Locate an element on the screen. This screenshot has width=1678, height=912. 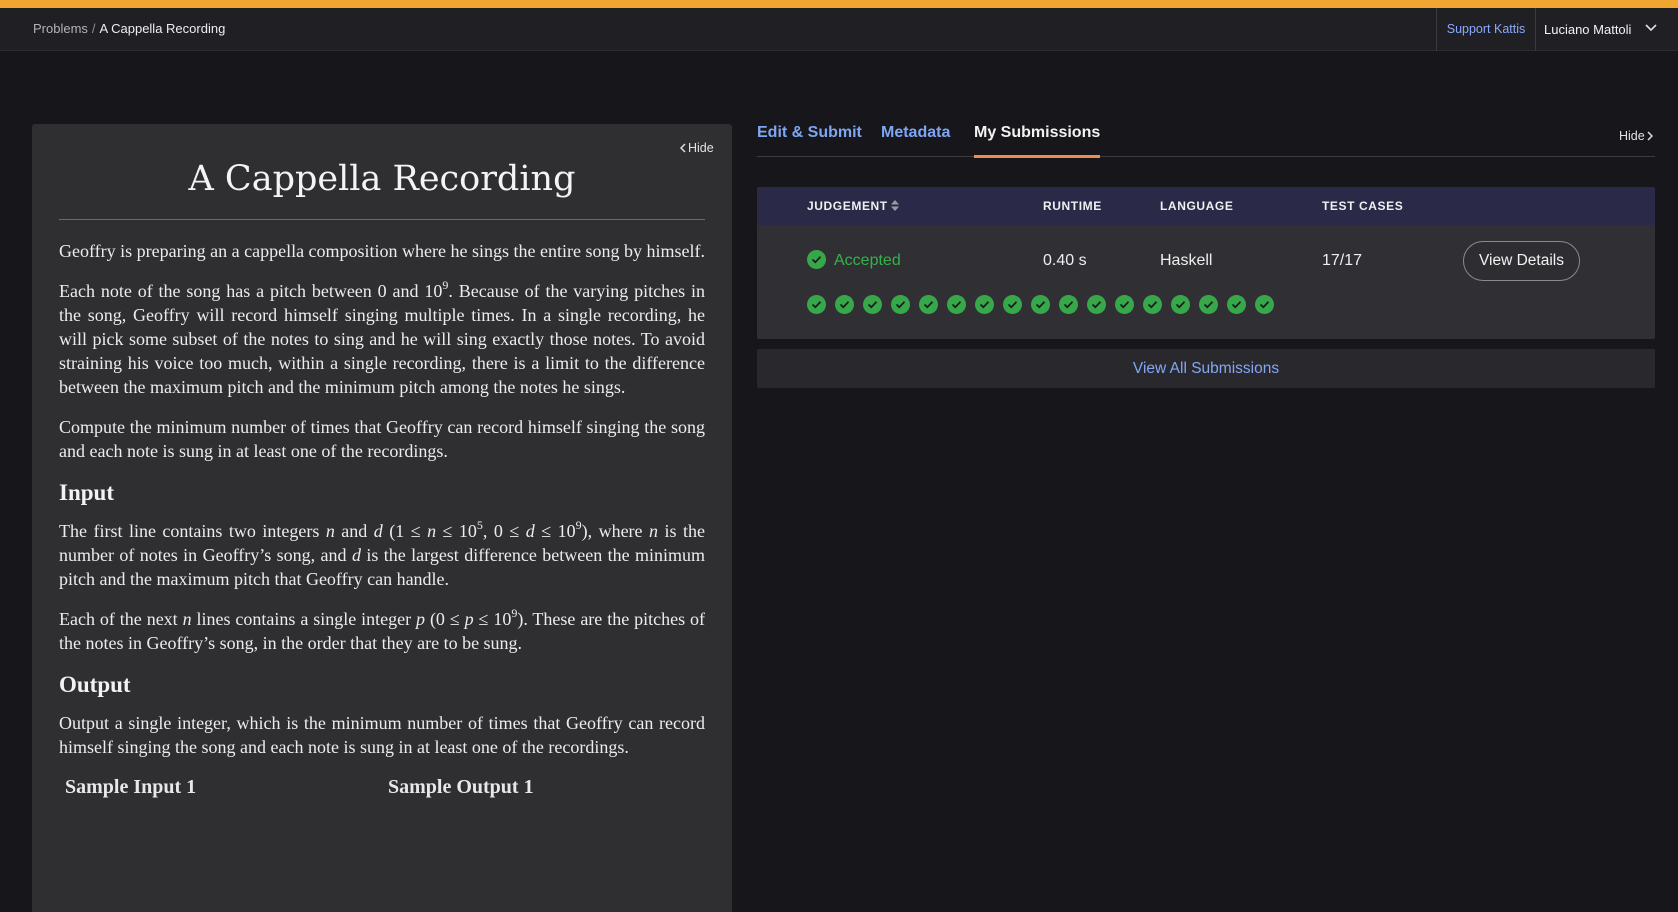
judgement-column-header: JUDGEMENT is located at coordinates (853, 206).